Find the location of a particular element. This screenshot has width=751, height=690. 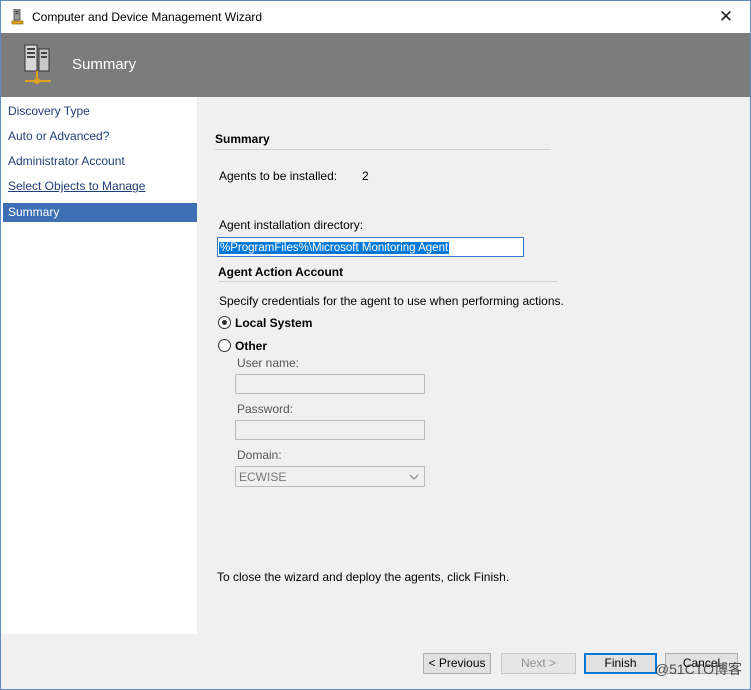

install-dir-label: Agent installation directory: is located at coordinates (291, 225).